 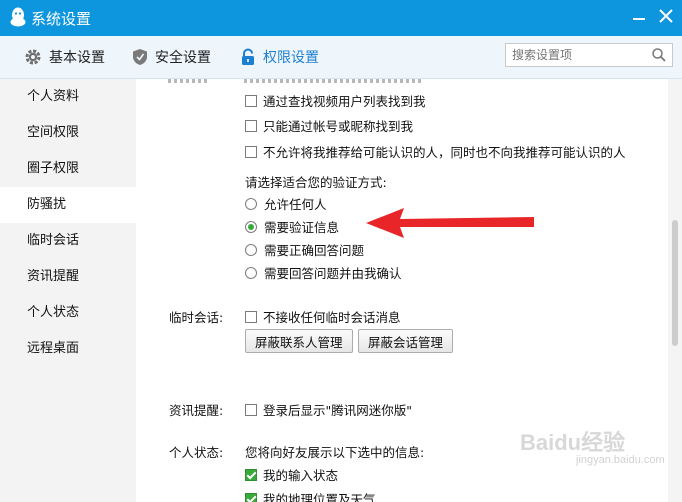 I want to click on sidebar-item-space: 空间权限, so click(x=68, y=133).